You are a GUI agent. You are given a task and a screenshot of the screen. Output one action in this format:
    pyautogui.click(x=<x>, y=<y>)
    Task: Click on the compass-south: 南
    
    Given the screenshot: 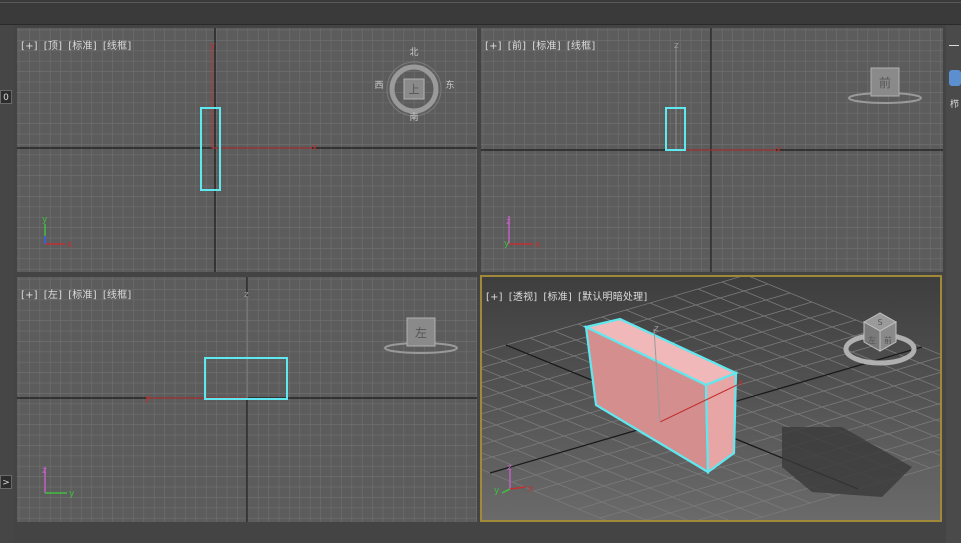 What is the action you would take?
    pyautogui.click(x=413, y=117)
    